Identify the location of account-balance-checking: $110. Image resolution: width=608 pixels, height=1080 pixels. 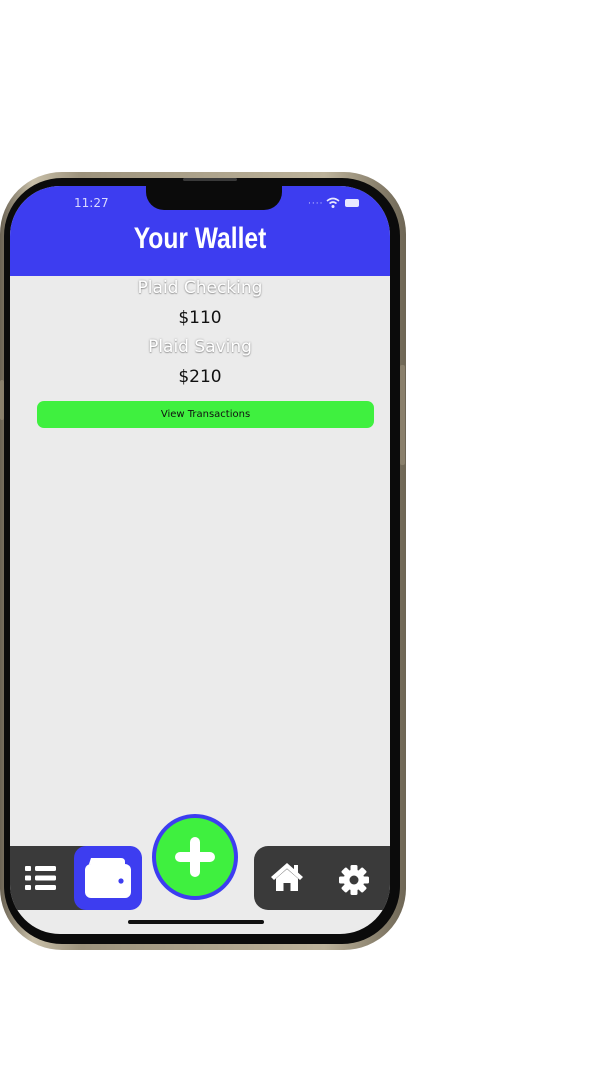
(200, 318).